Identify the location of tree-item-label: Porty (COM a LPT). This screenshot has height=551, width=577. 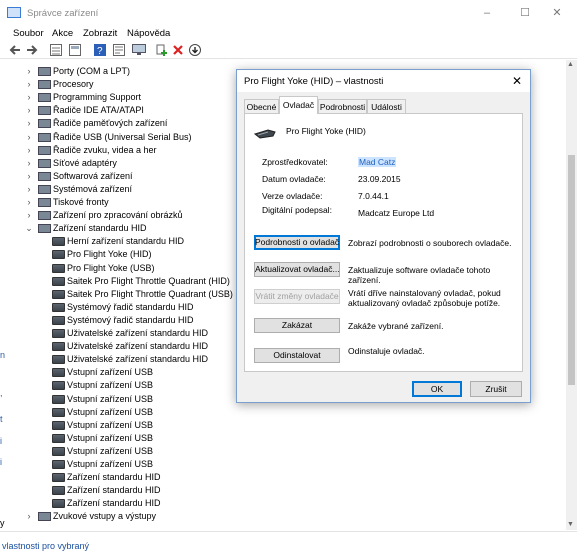
(92, 71).